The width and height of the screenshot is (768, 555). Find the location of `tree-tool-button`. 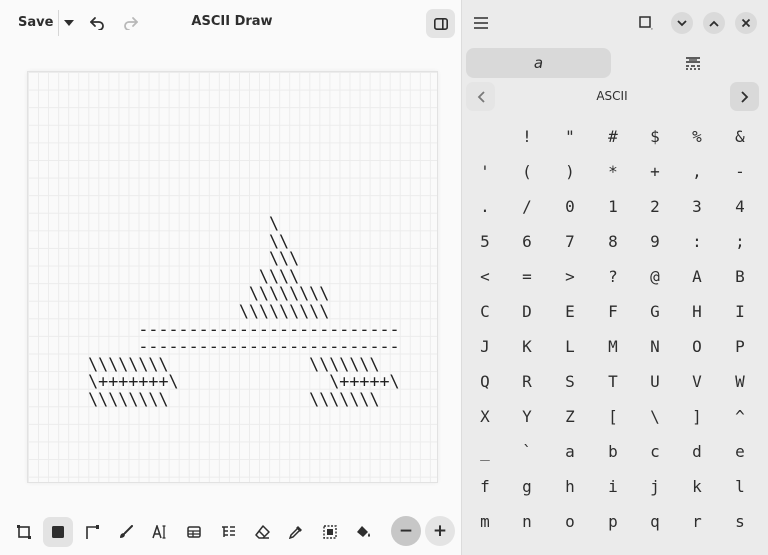

tree-tool-button is located at coordinates (228, 532).